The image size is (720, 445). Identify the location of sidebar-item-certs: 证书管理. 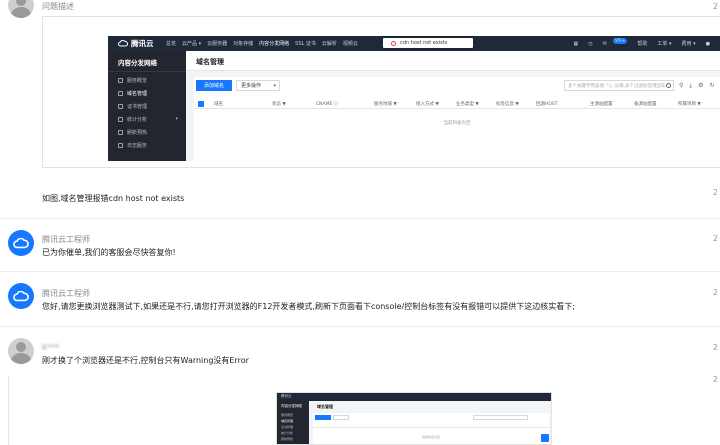
(147, 106).